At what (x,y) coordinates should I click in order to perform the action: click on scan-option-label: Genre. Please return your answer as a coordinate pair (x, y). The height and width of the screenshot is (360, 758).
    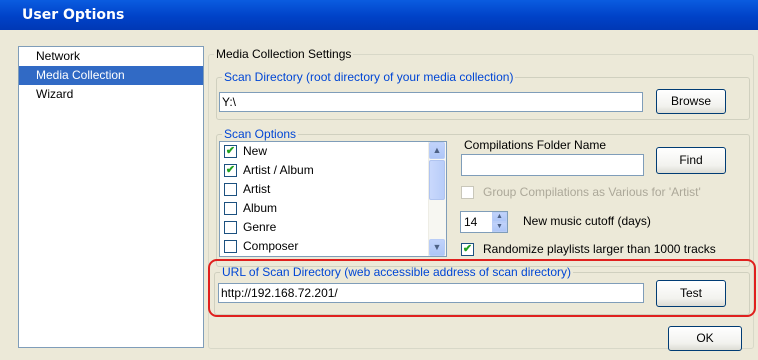
    Looking at the image, I should click on (260, 227).